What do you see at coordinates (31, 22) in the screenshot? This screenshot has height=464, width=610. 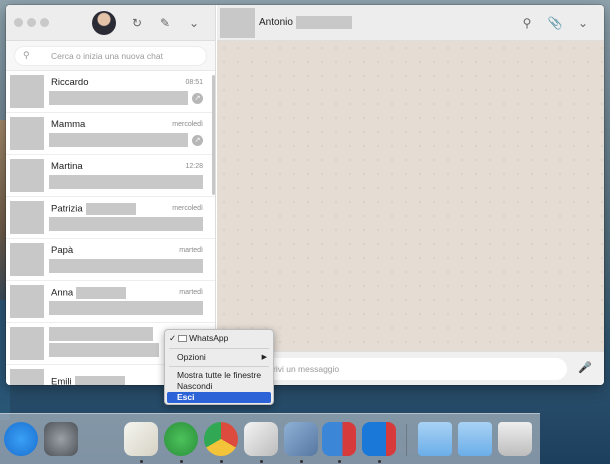 I see `minimize-window-button` at bounding box center [31, 22].